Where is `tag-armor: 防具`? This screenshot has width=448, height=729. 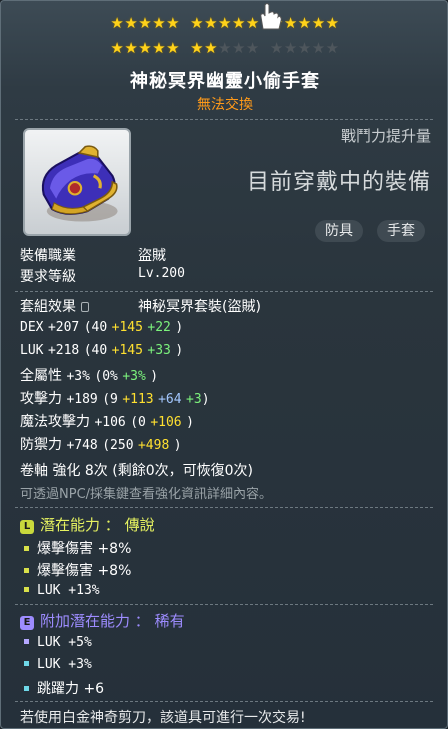 tag-armor: 防具 is located at coordinates (339, 231).